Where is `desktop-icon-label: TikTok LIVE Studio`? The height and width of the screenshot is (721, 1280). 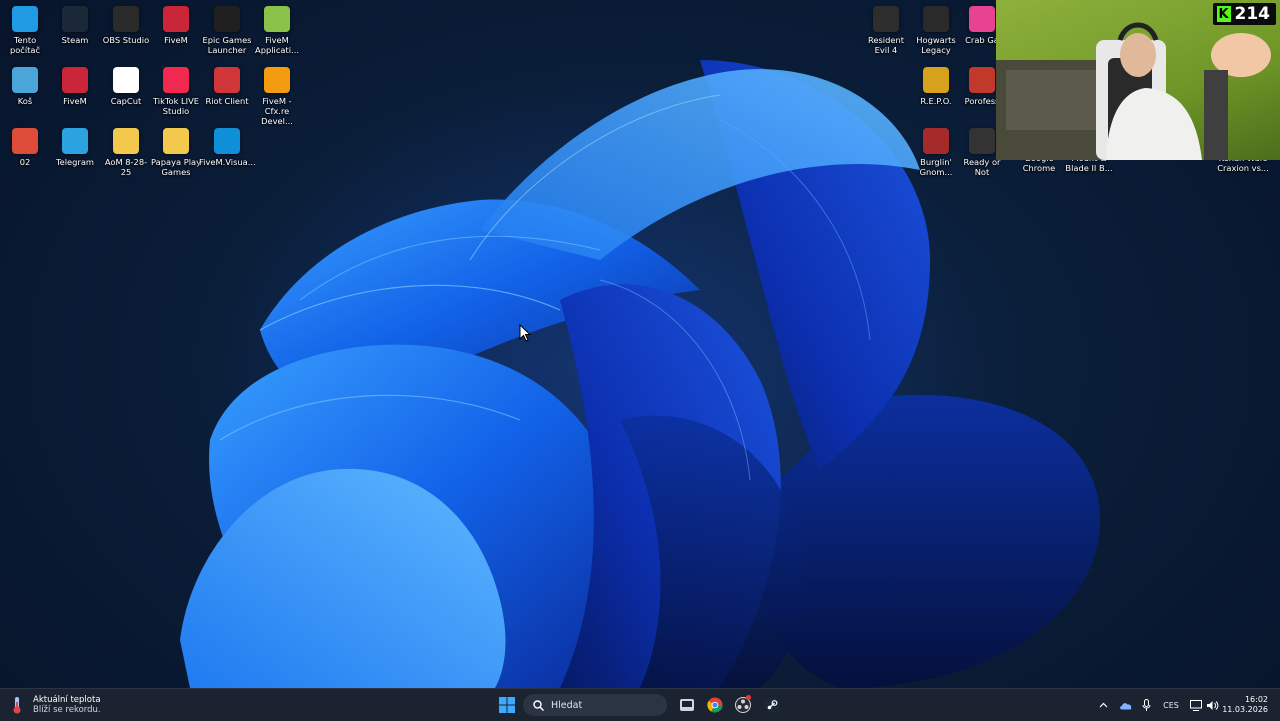
desktop-icon-label: TikTok LIVE Studio is located at coordinates (176, 106).